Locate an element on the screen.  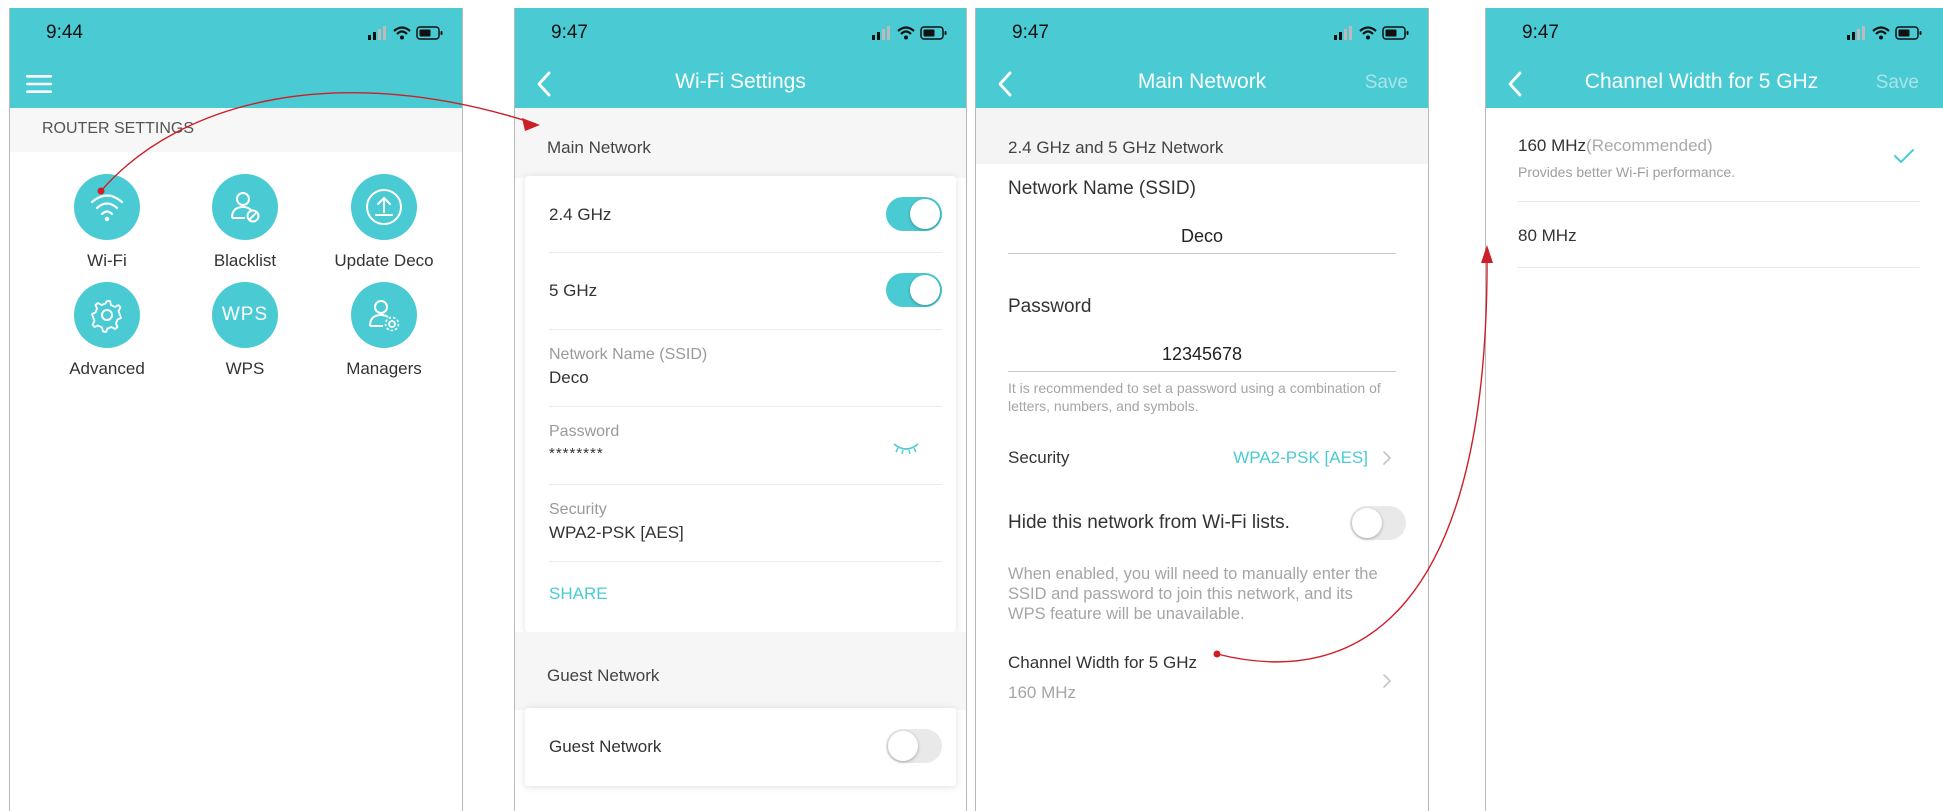
option-80mhz: 80 MHz is located at coordinates (1718, 235).